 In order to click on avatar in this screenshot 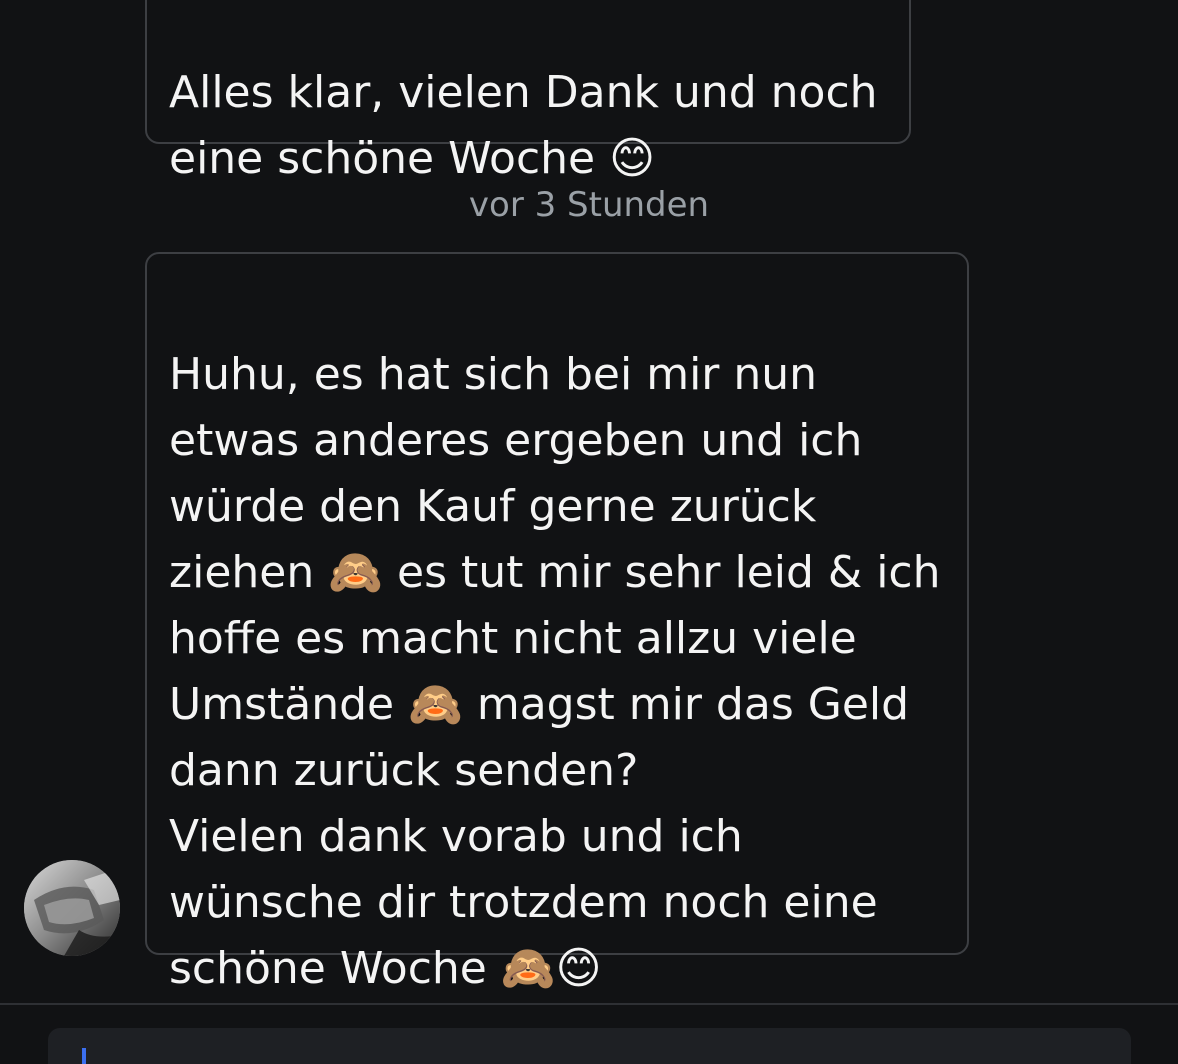, I will do `click(72, 908)`.